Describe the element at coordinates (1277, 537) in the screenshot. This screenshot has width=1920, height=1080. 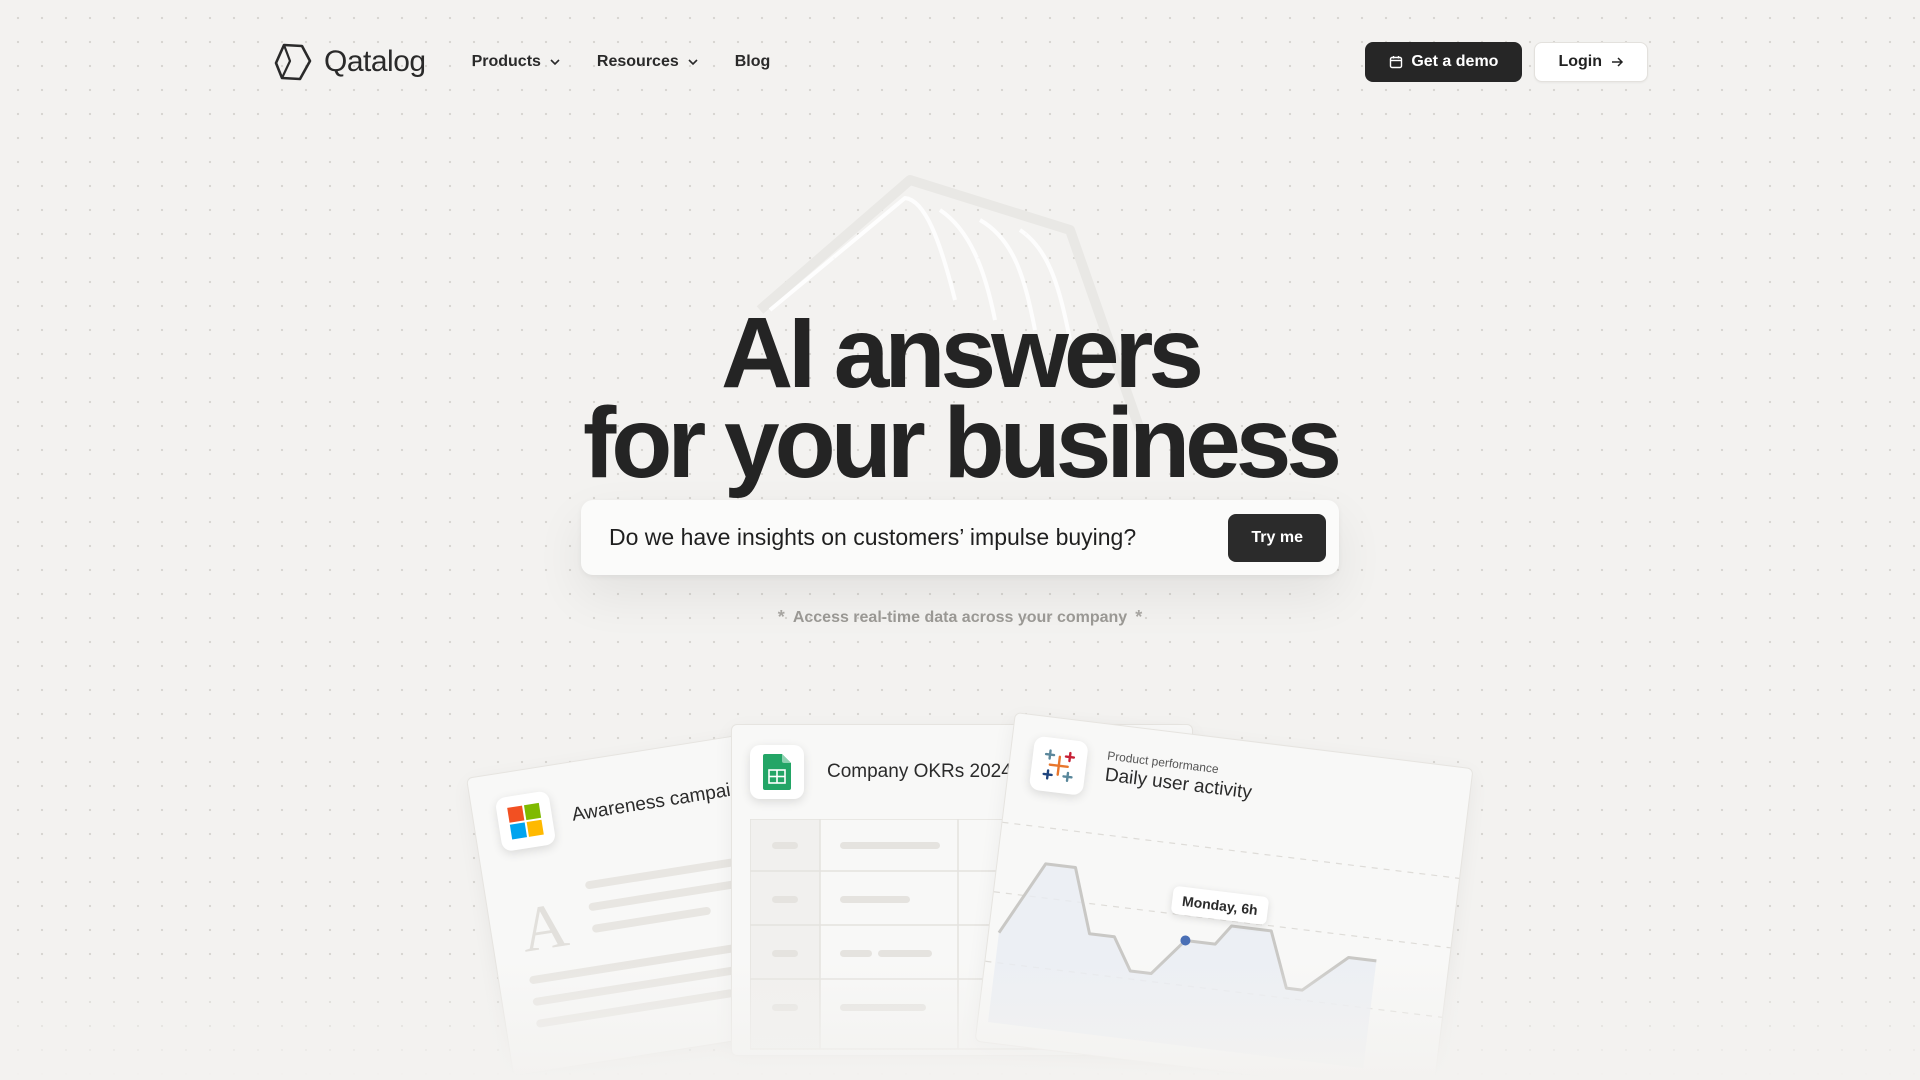
I see `try-me-button: Try me` at that location.